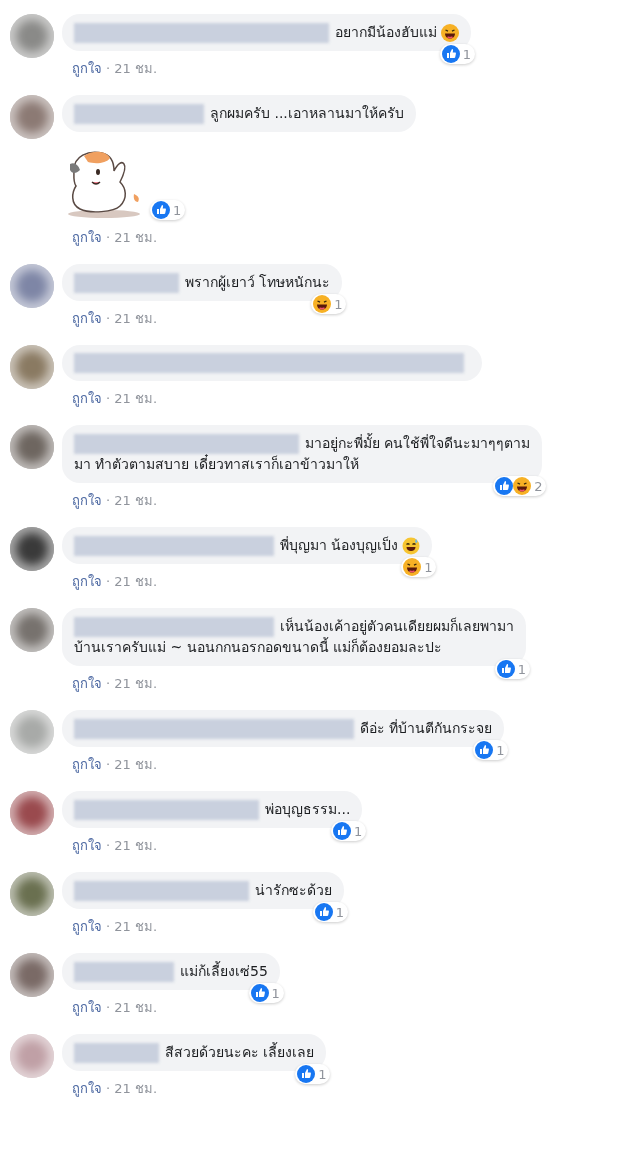 Image resolution: width=640 pixels, height=1149 pixels. I want to click on comment-text: น่ารักซะด้วย, so click(293, 890).